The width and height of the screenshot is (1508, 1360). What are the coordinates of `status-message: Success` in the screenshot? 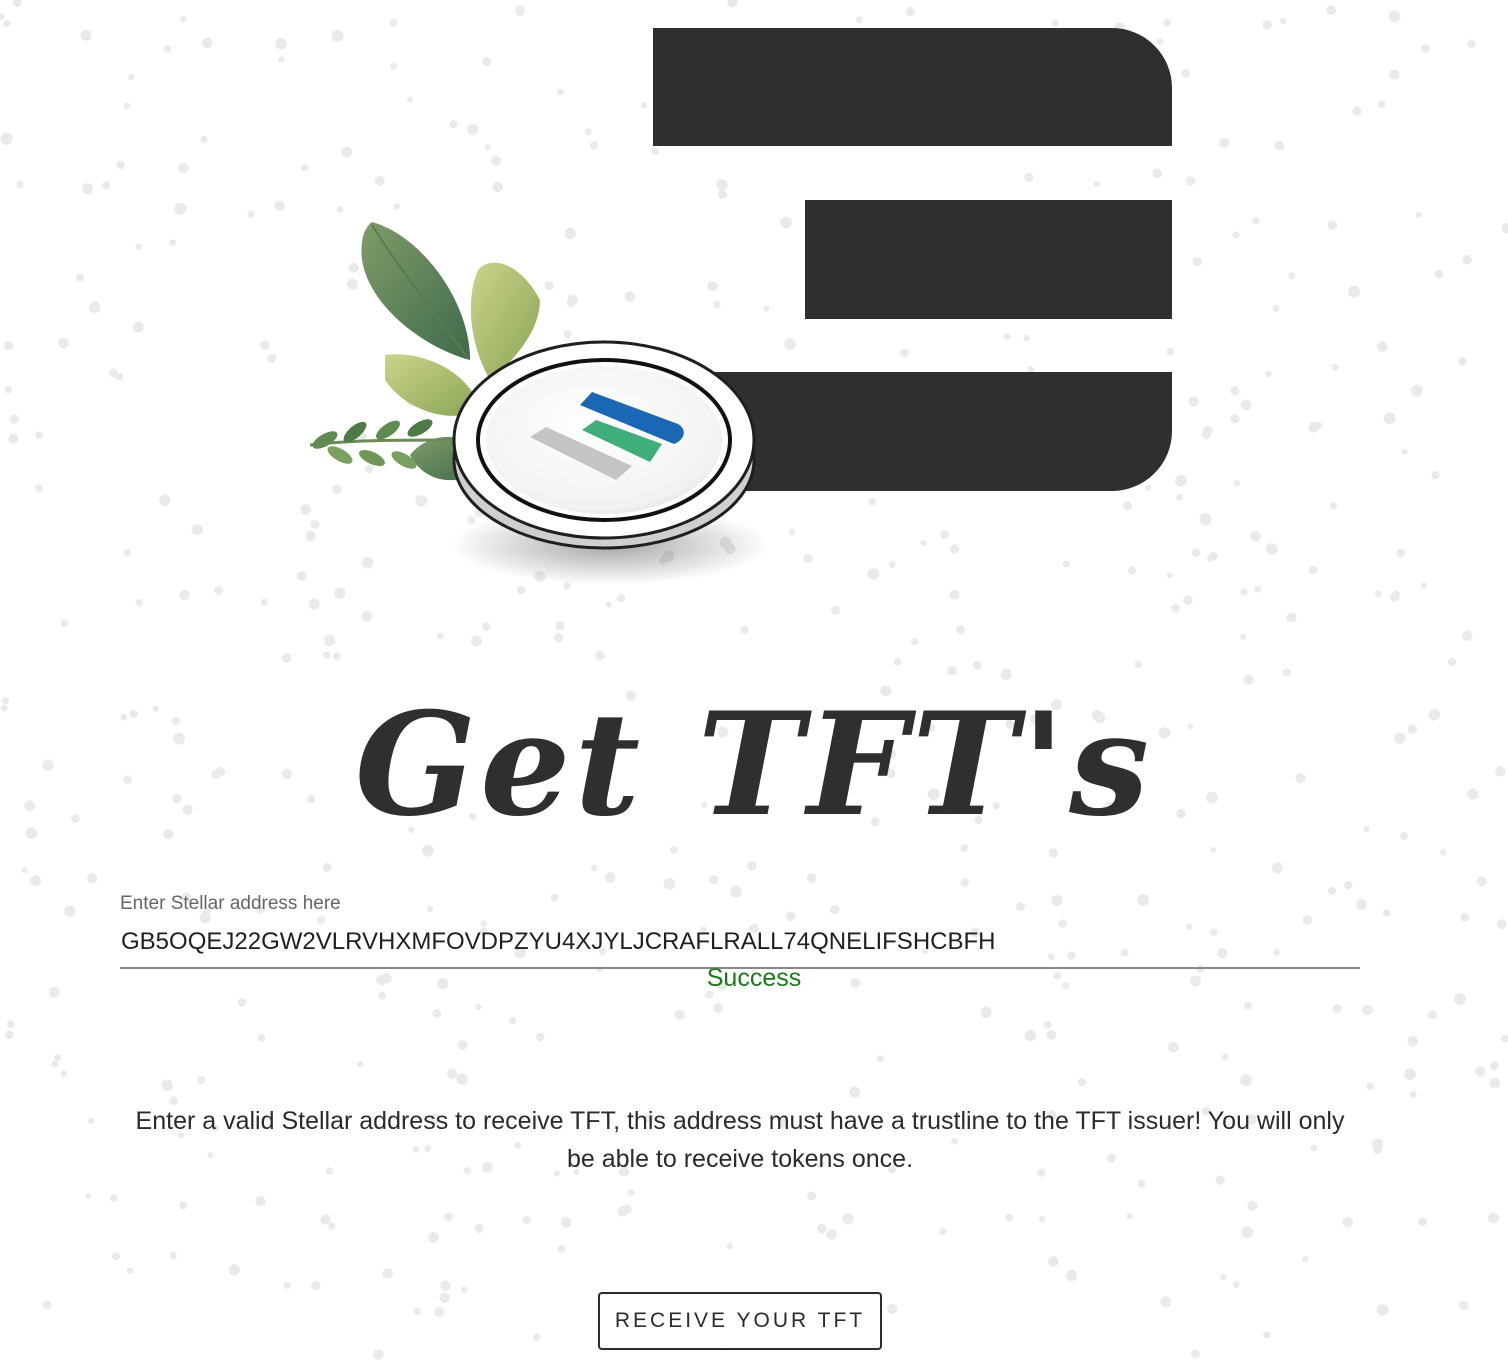 It's located at (754, 978).